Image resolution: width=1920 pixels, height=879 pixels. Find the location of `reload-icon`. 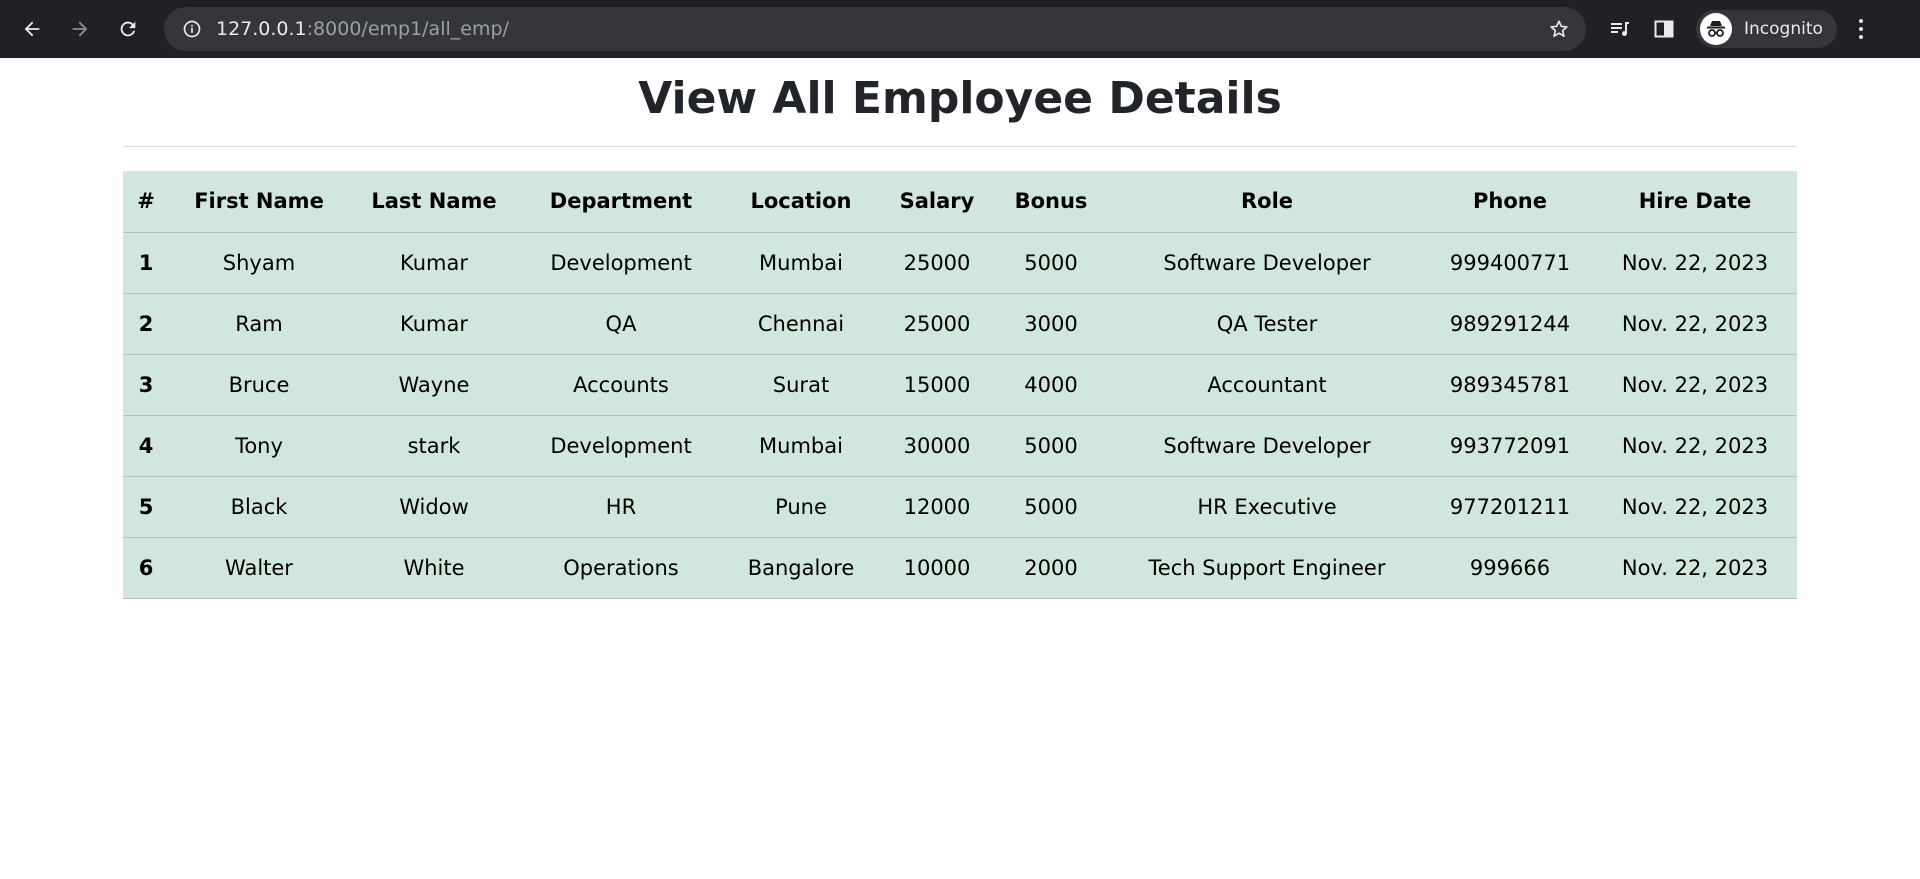

reload-icon is located at coordinates (128, 29).